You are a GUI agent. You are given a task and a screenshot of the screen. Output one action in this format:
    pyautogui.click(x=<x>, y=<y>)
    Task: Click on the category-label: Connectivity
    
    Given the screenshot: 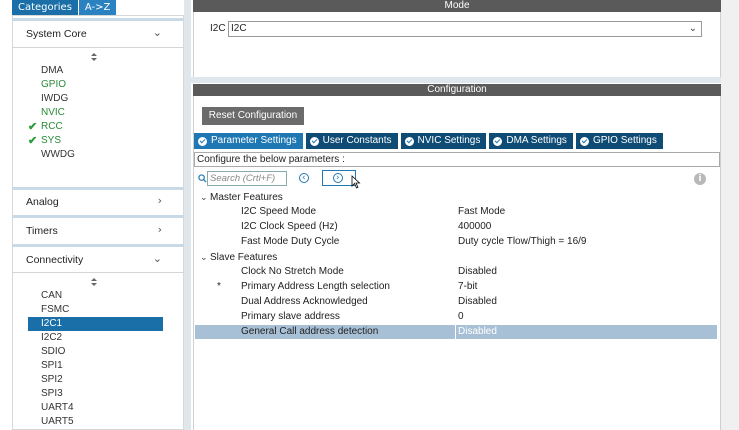 What is the action you would take?
    pyautogui.click(x=55, y=260)
    